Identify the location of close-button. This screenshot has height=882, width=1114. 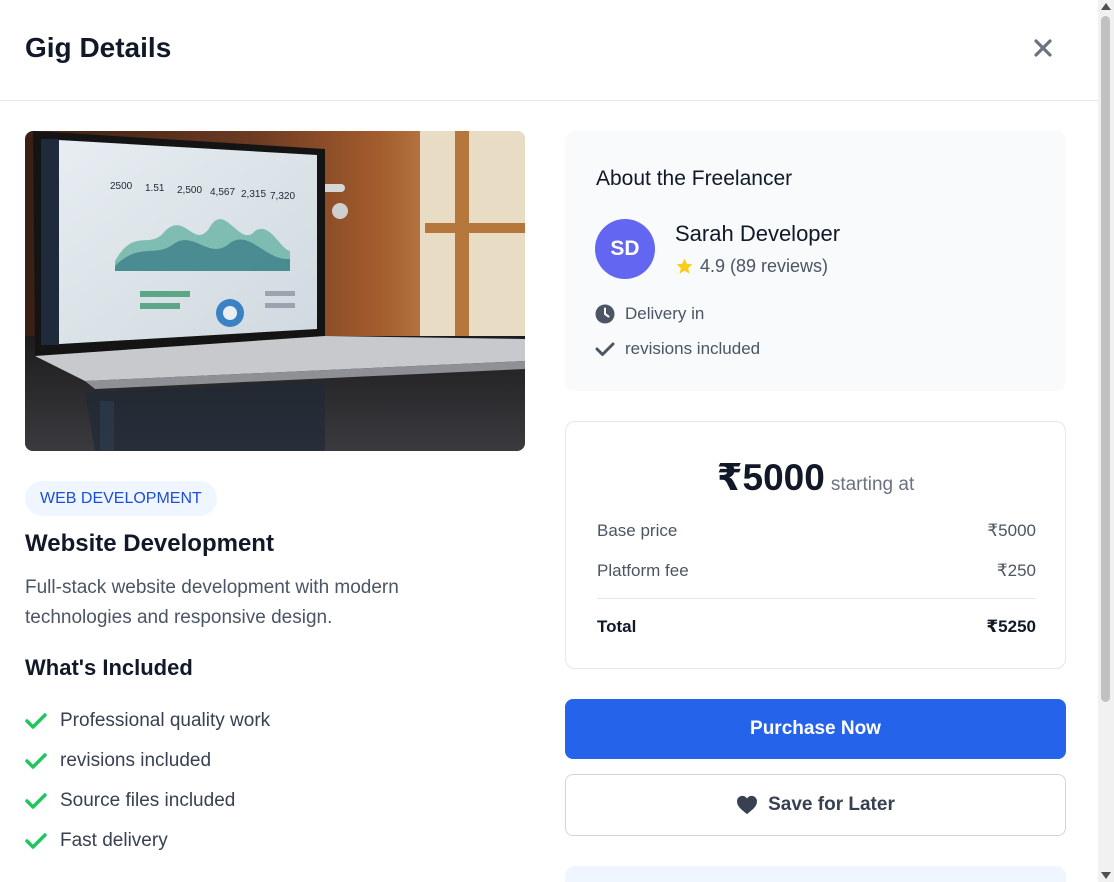
(1043, 48).